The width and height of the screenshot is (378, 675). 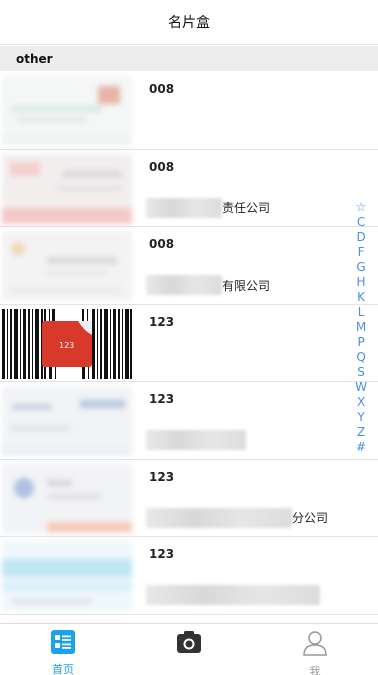 What do you see at coordinates (361, 312) in the screenshot?
I see `index-letter: L` at bounding box center [361, 312].